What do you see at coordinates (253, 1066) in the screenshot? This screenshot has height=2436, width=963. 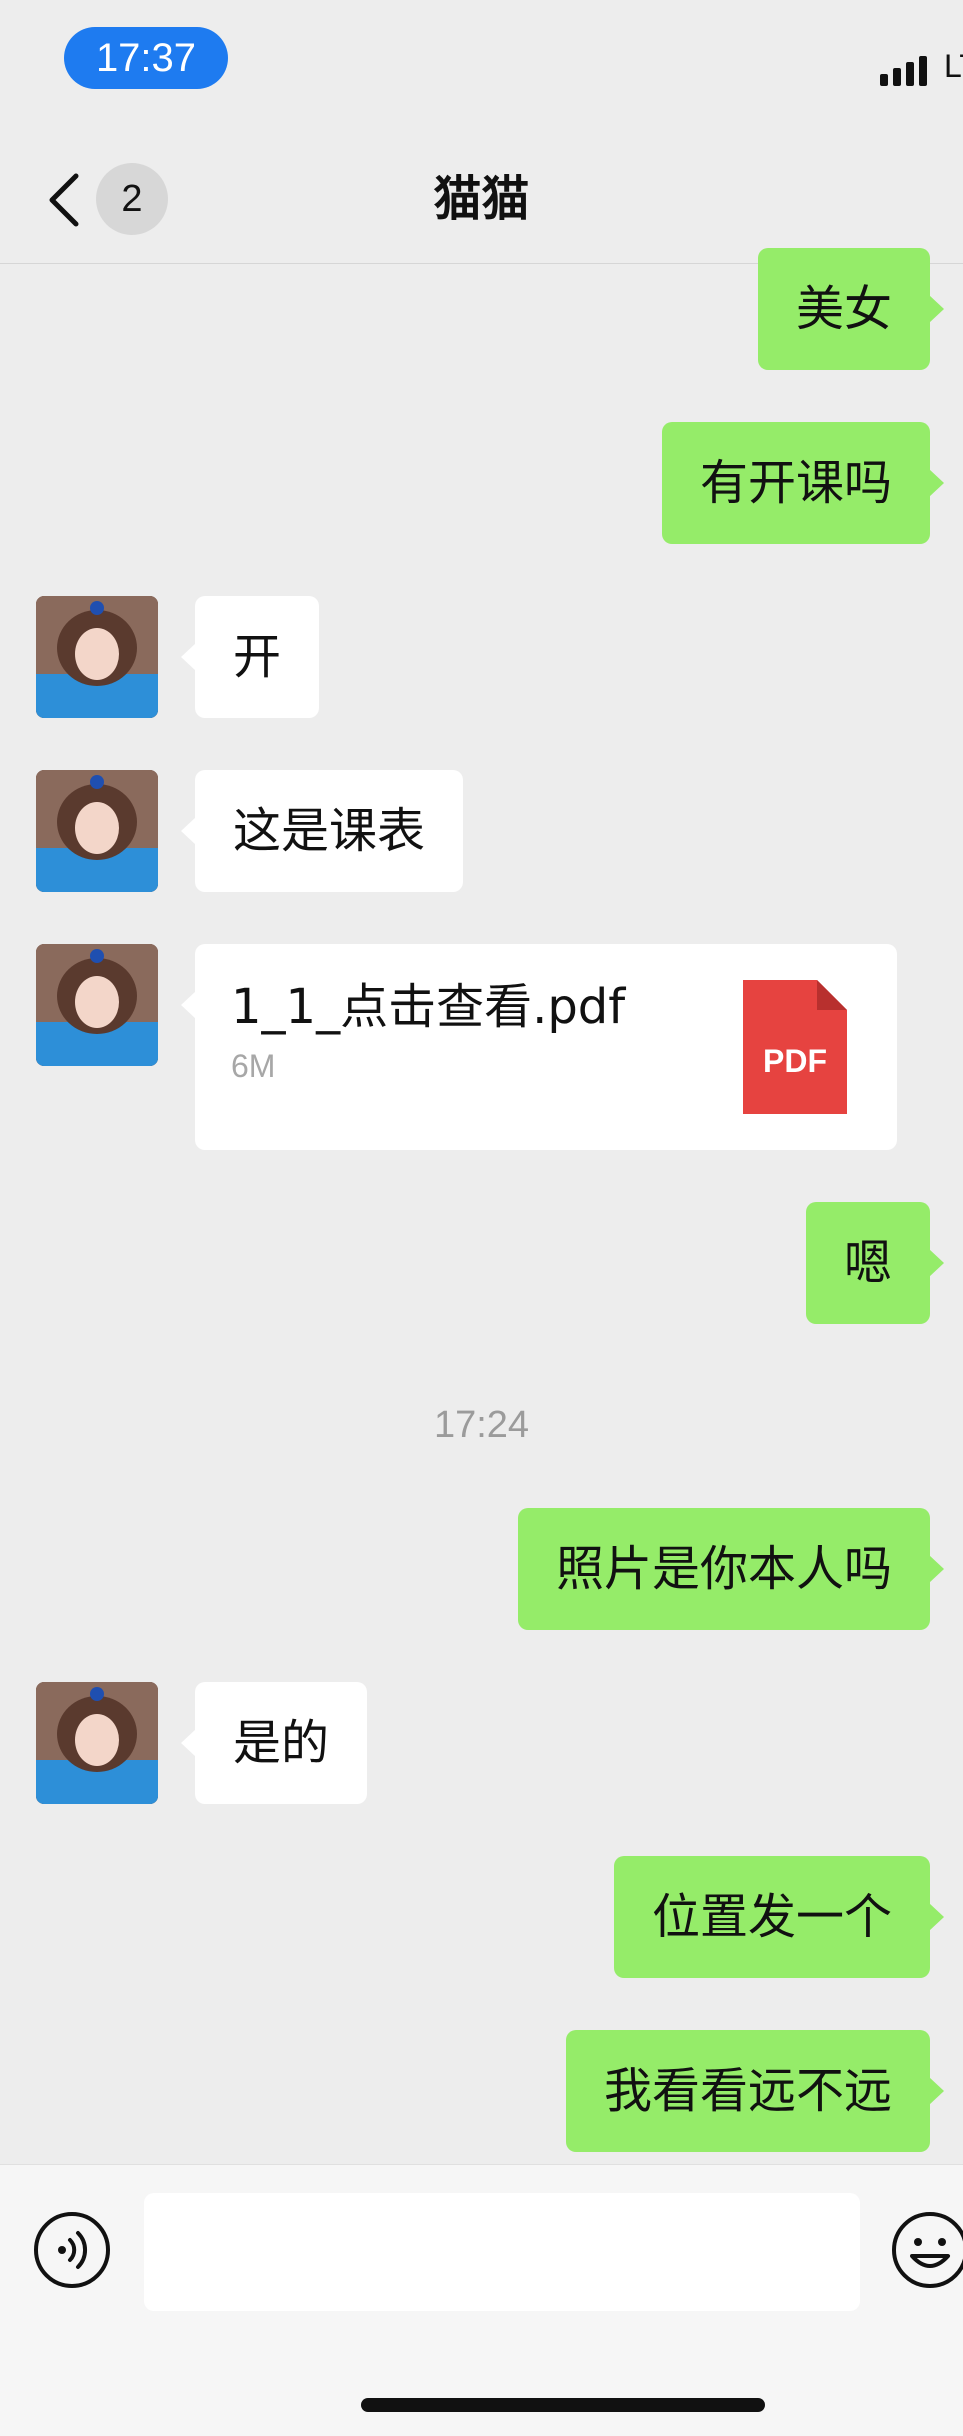 I see `file-size: 6M` at bounding box center [253, 1066].